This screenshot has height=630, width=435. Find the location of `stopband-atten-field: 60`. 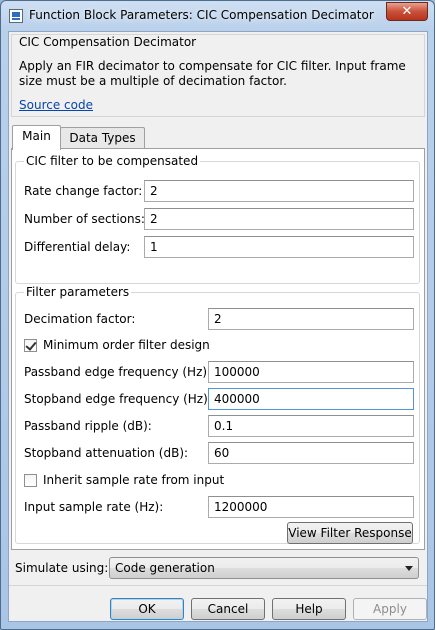

stopband-atten-field: 60 is located at coordinates (311, 453).